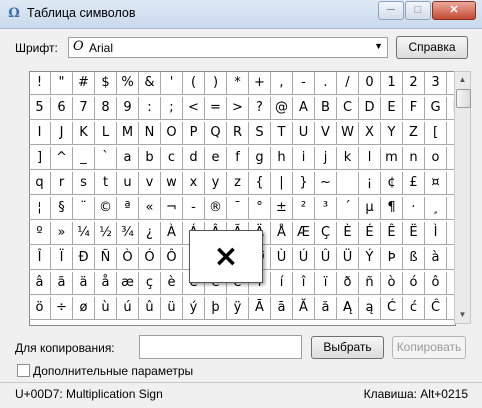  Describe the element at coordinates (128, 83) in the screenshot. I see `character-cell: %` at that location.